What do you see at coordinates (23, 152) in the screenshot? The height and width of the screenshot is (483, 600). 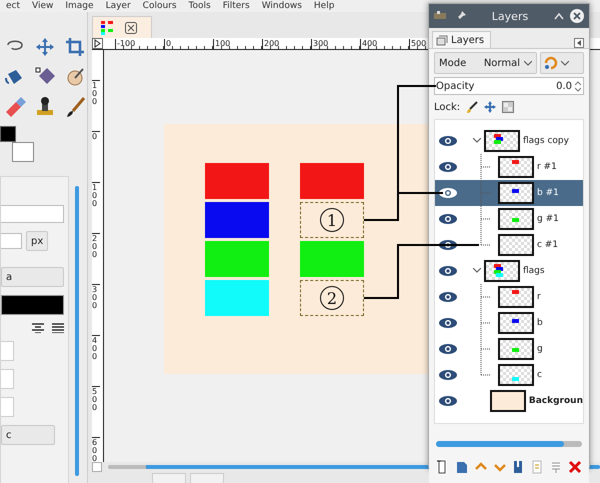 I see `background-color-swatch` at bounding box center [23, 152].